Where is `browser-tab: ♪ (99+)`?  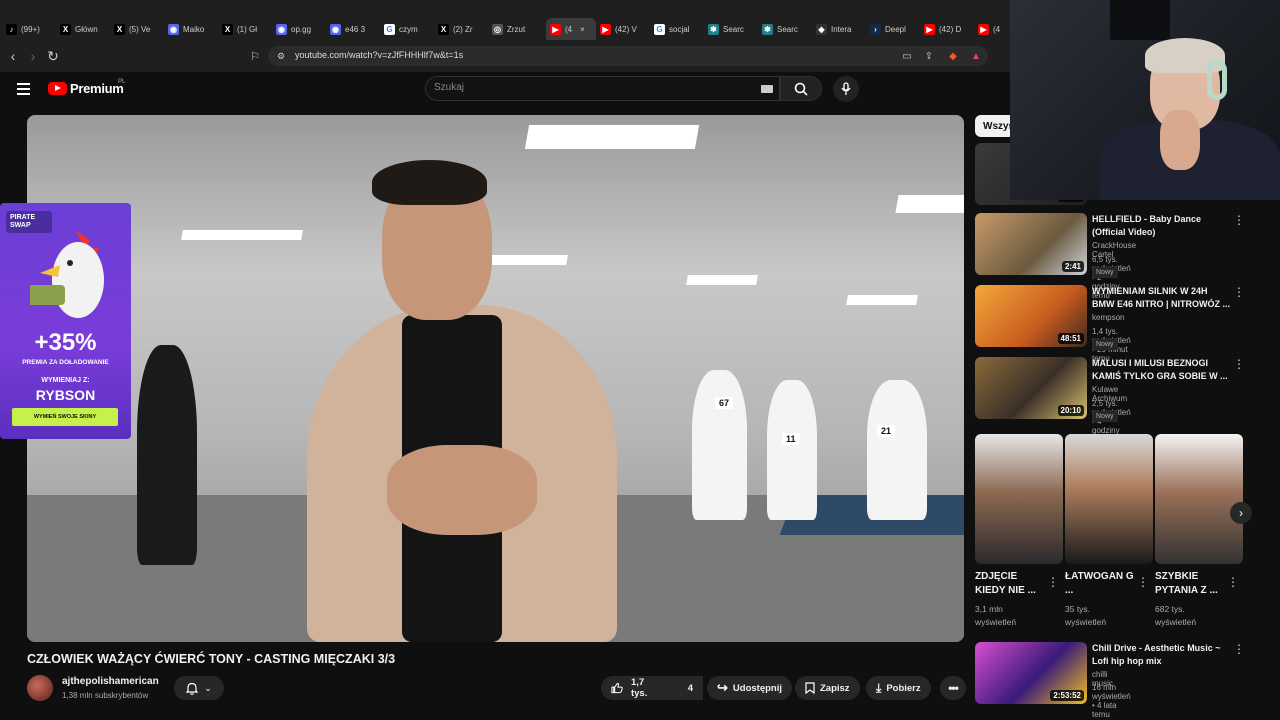 browser-tab: ♪ (99+) is located at coordinates (31, 29).